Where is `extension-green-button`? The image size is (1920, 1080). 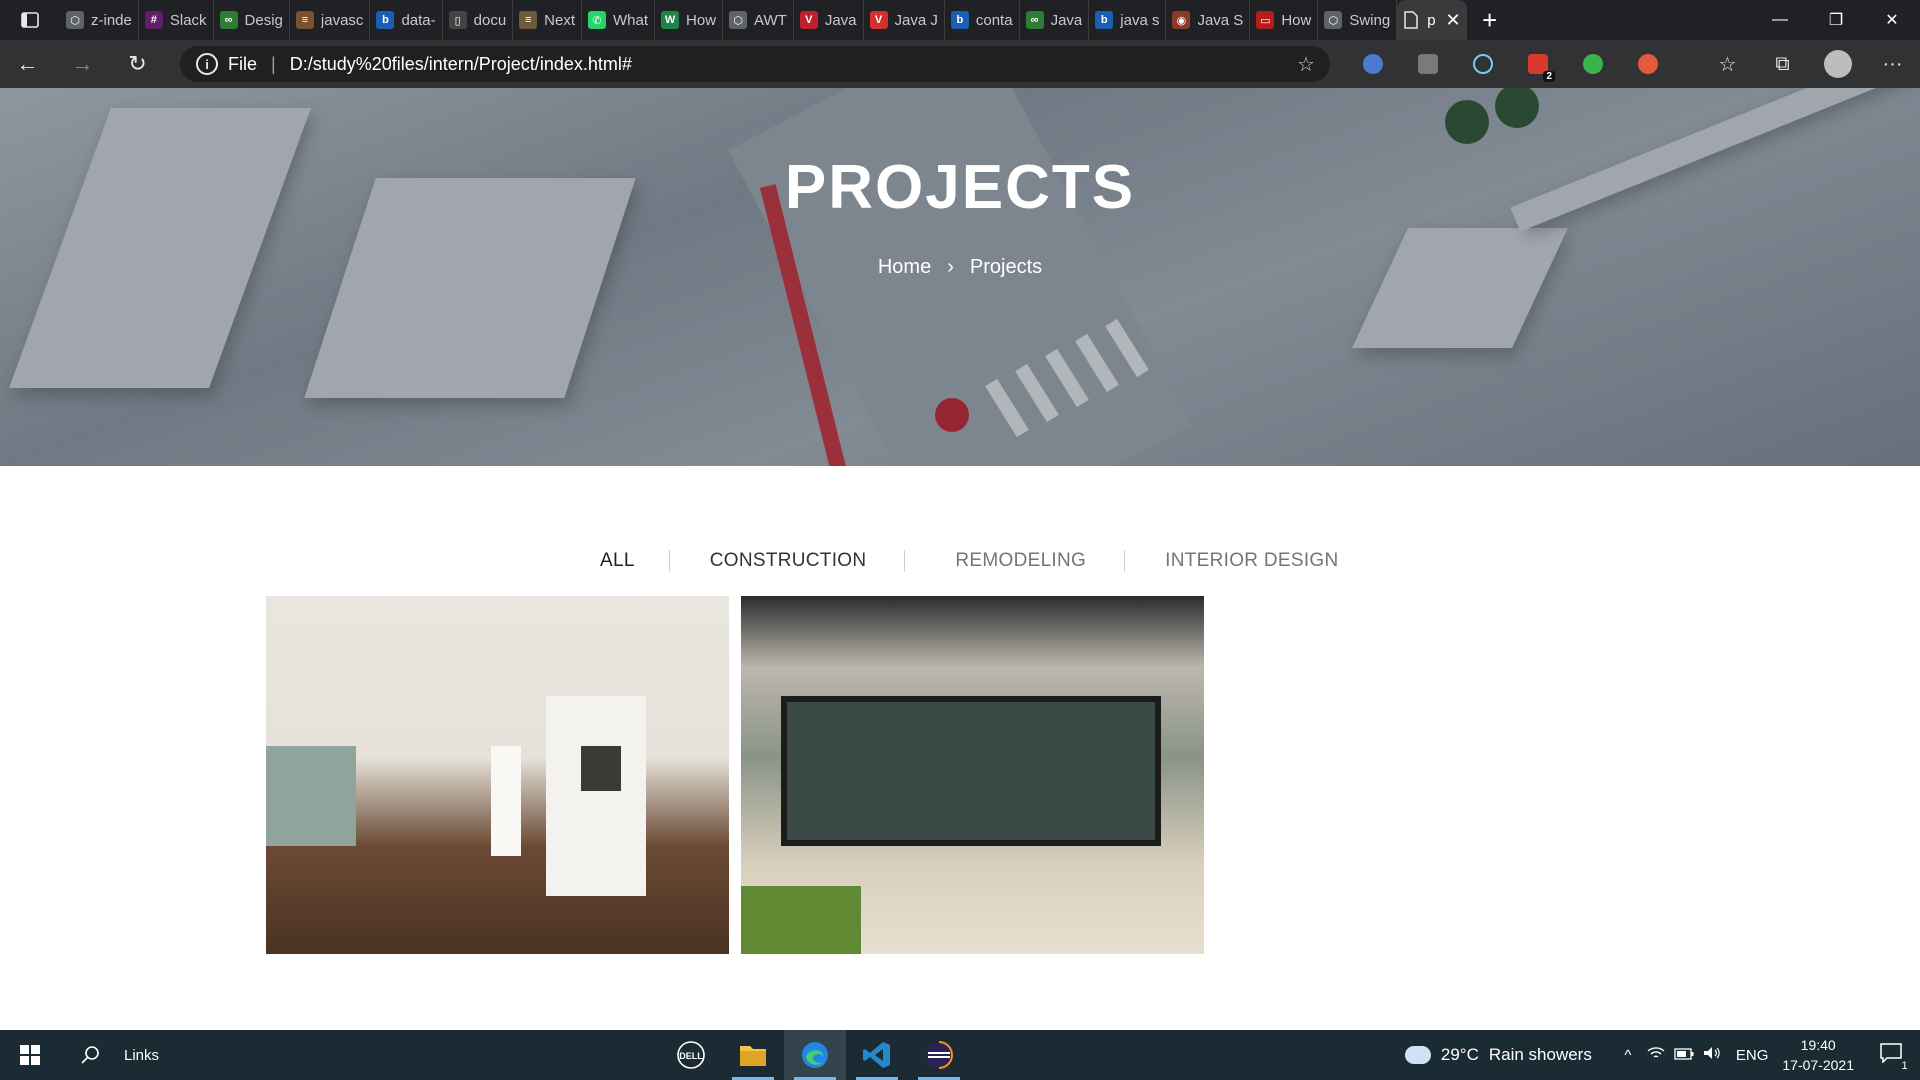
extension-green-button is located at coordinates (1592, 64).